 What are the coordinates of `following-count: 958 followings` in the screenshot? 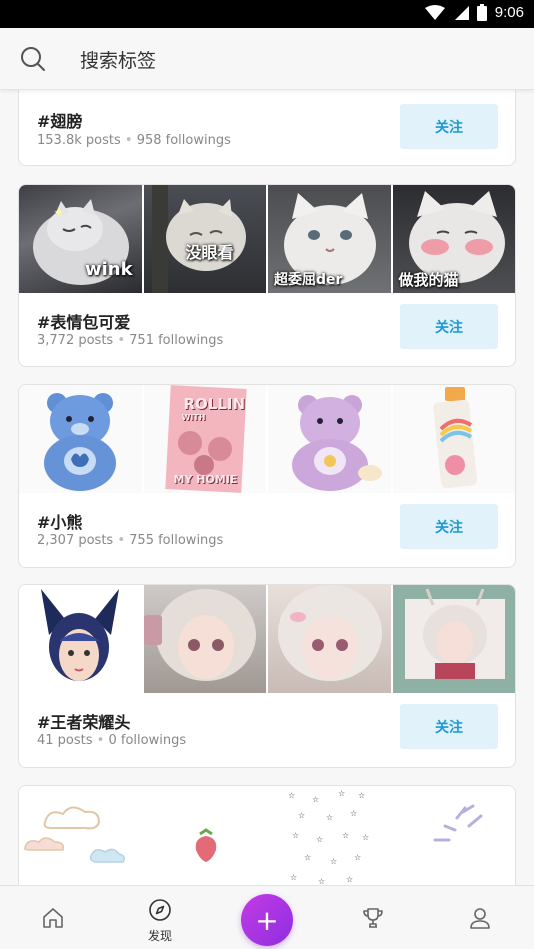 It's located at (183, 140).